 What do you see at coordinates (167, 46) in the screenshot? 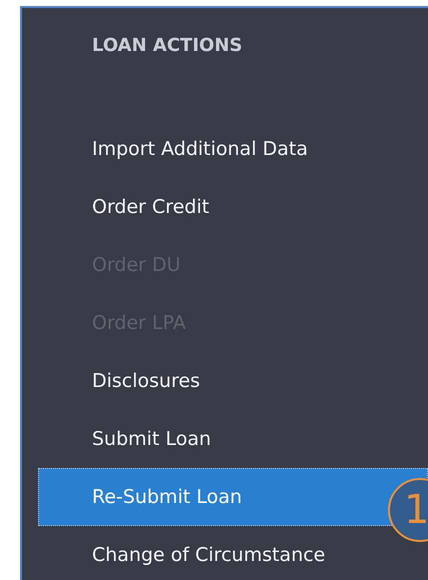
I see `panel-title: LOAN ACTIONS` at bounding box center [167, 46].